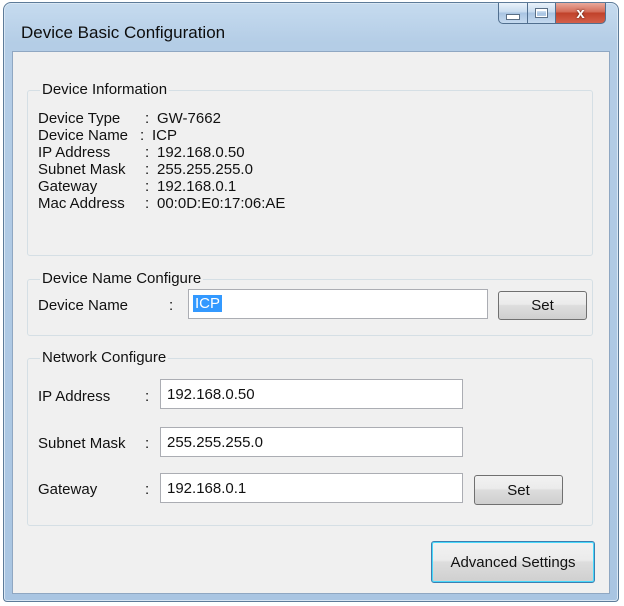  I want to click on device-info-value: 00:0D:E0:17:06:AE, so click(221, 203).